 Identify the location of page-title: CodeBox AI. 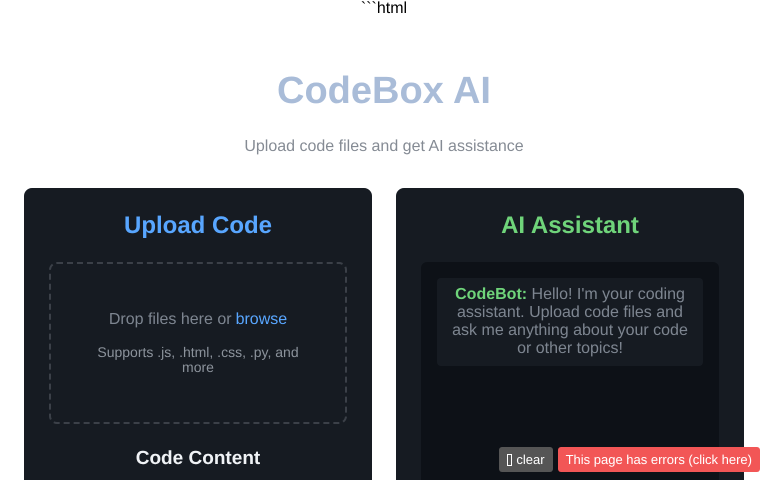
(384, 91).